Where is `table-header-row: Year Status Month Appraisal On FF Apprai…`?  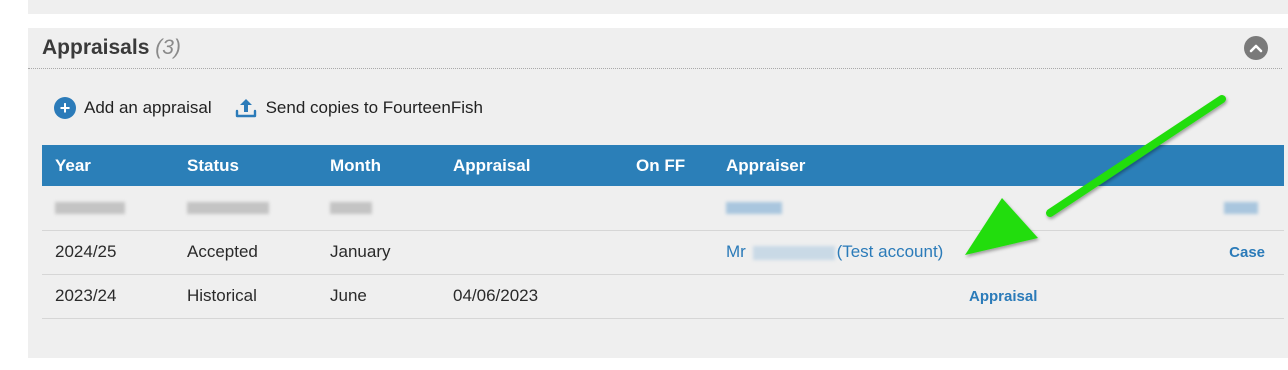
table-header-row: Year Status Month Appraisal On FF Apprai… is located at coordinates (663, 165).